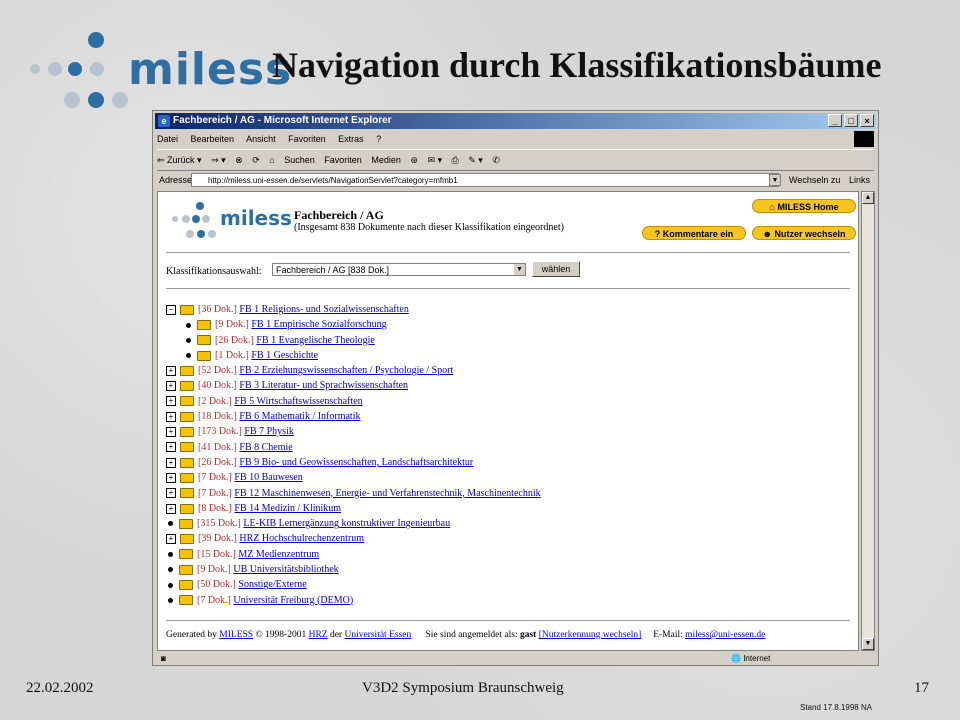 Image resolution: width=960 pixels, height=720 pixels. Describe the element at coordinates (455, 160) in the screenshot. I see `print-button: ⎙` at that location.